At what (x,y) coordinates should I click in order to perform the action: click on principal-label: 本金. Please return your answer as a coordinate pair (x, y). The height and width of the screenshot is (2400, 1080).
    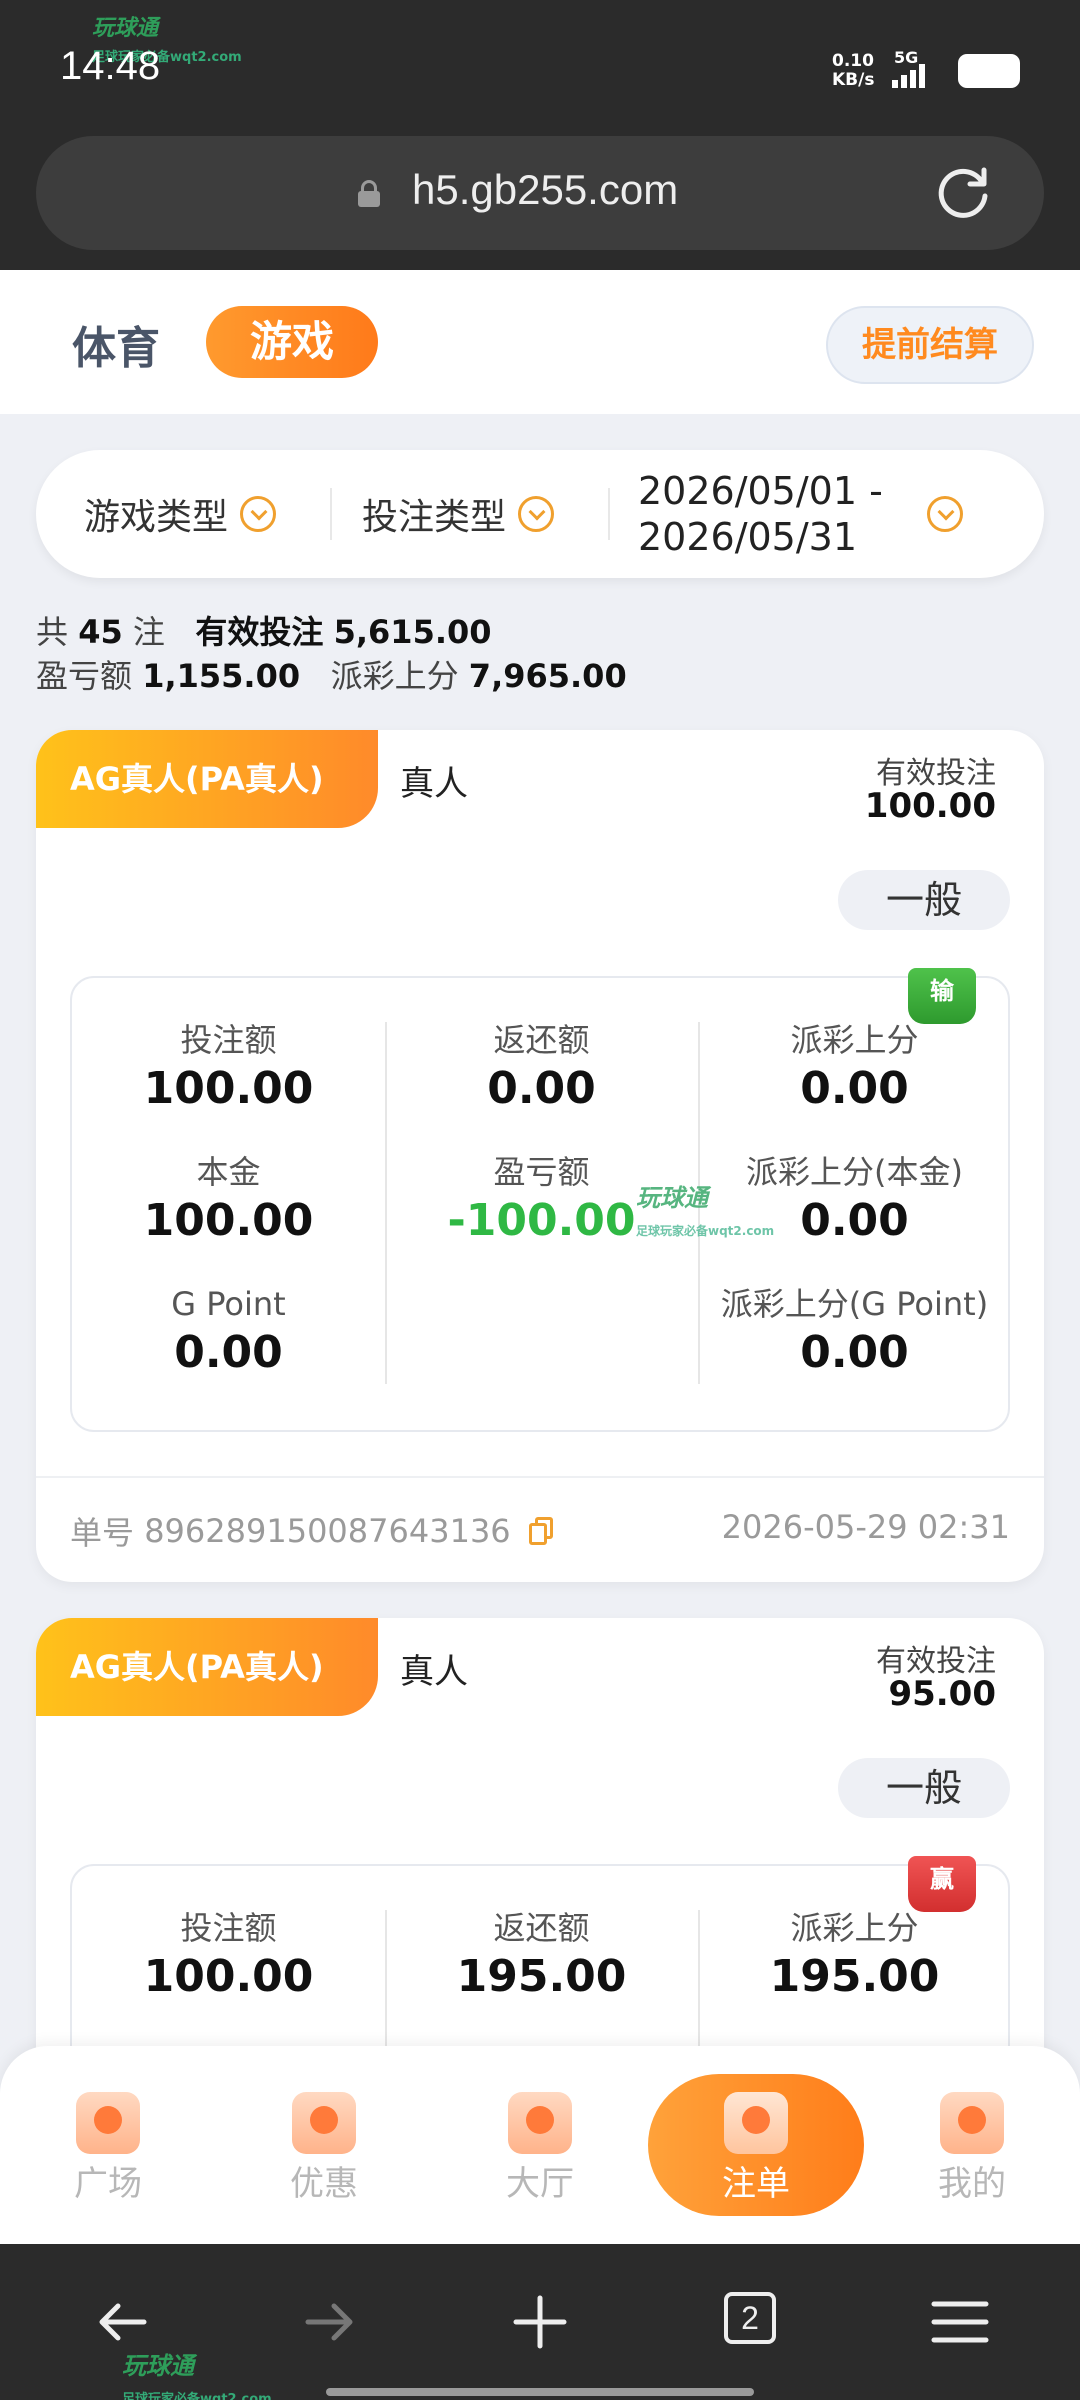
    Looking at the image, I should click on (228, 1172).